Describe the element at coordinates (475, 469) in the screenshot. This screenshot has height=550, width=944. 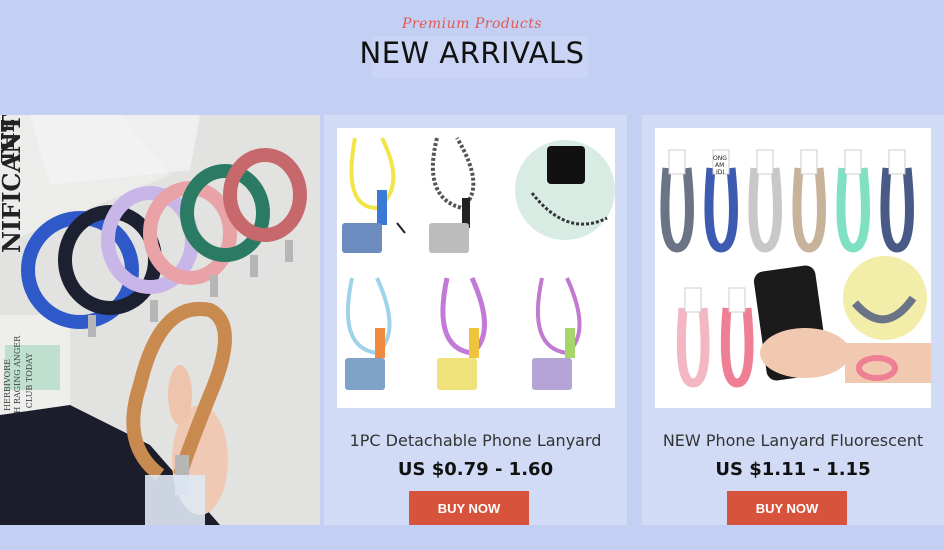
I see `product-price-1: US $0.79 - 1.60` at that location.